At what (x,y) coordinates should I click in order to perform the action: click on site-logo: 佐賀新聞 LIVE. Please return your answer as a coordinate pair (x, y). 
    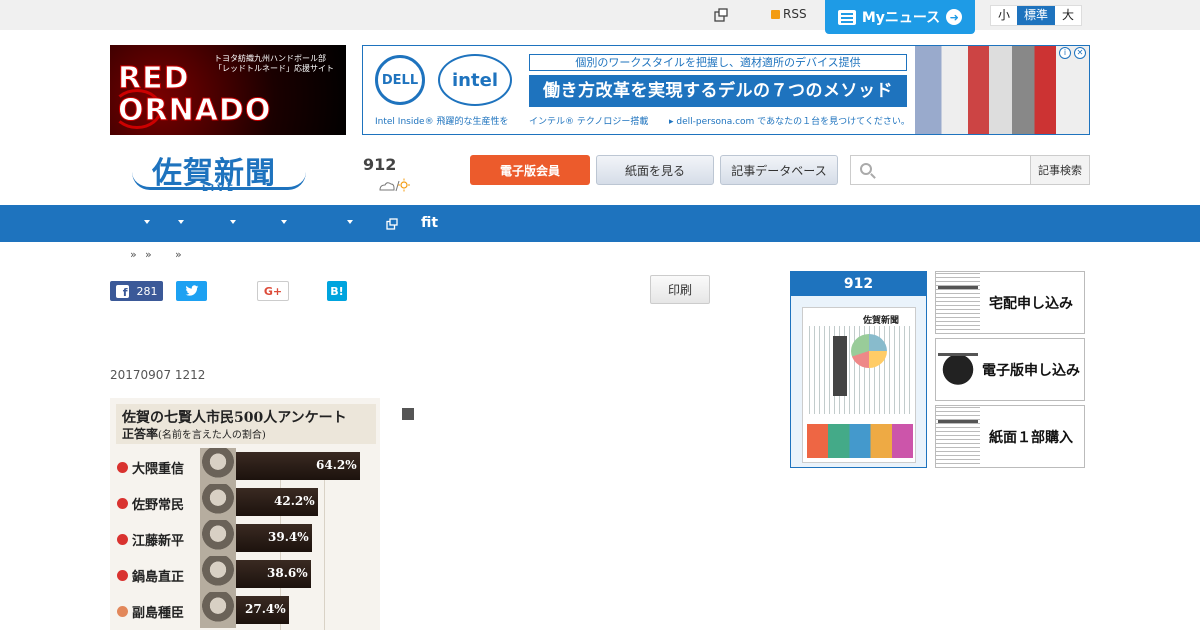
    Looking at the image, I should click on (219, 171).